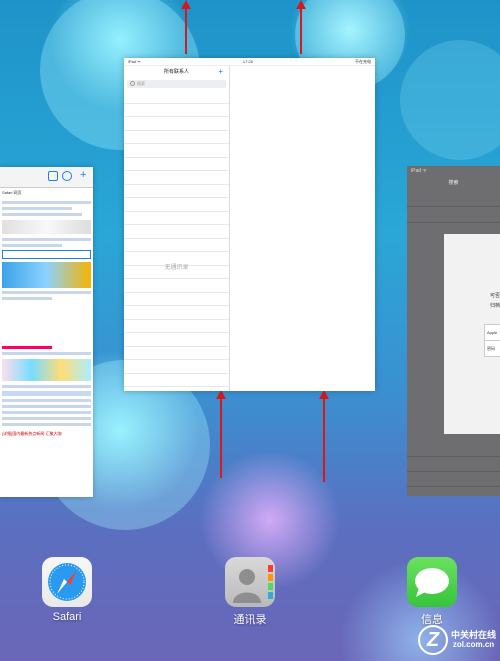 This screenshot has height=661, width=500. I want to click on search-placeholder: 搜索, so click(141, 83).